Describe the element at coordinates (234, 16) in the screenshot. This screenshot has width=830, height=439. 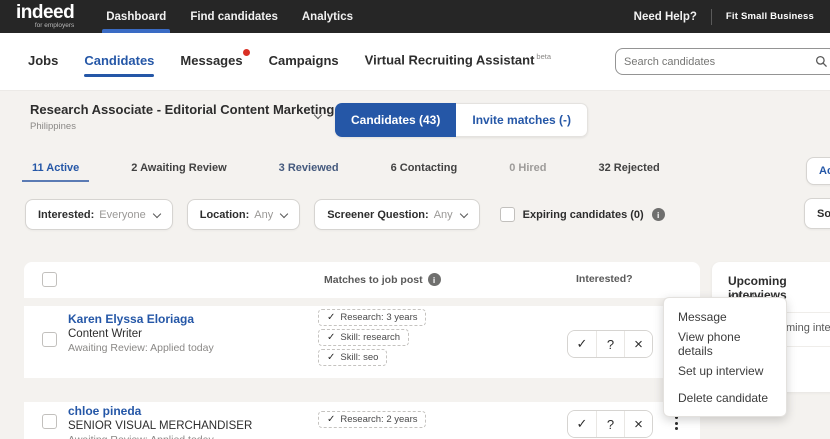
I see `topnav-find-candidates: Find candidates` at that location.